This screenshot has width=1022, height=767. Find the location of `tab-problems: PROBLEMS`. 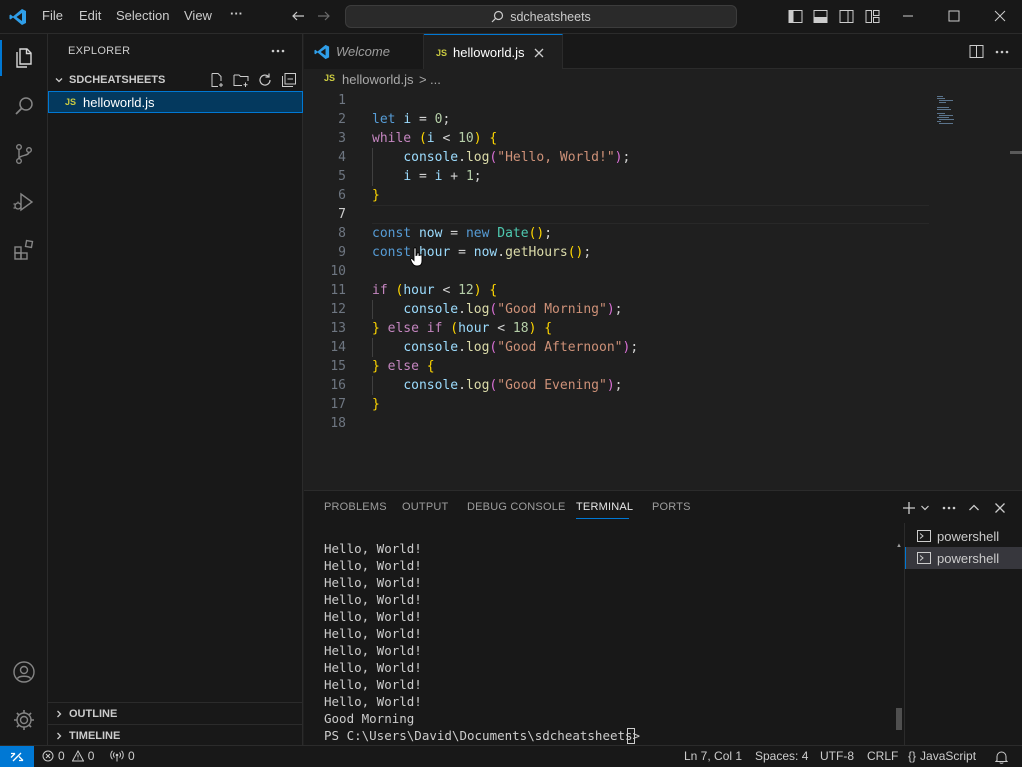

tab-problems: PROBLEMS is located at coordinates (355, 507).